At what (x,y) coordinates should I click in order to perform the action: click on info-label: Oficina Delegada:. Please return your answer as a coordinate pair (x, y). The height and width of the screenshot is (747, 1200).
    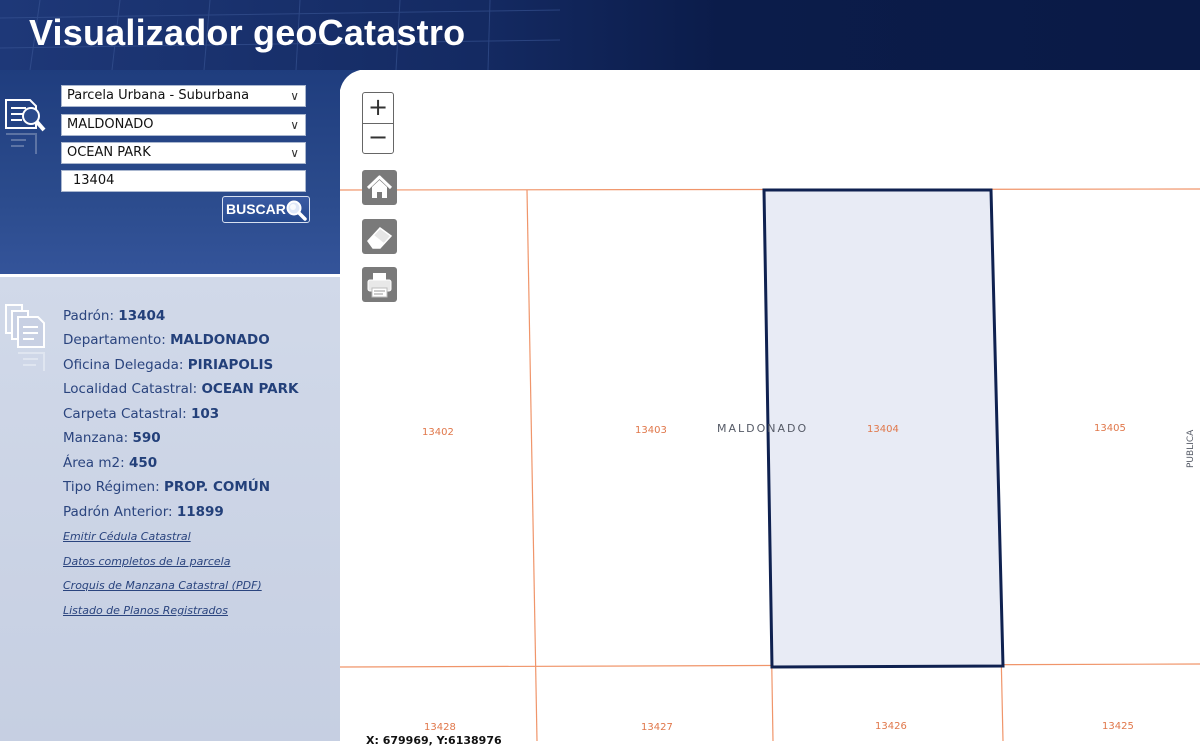
    Looking at the image, I should click on (123, 365).